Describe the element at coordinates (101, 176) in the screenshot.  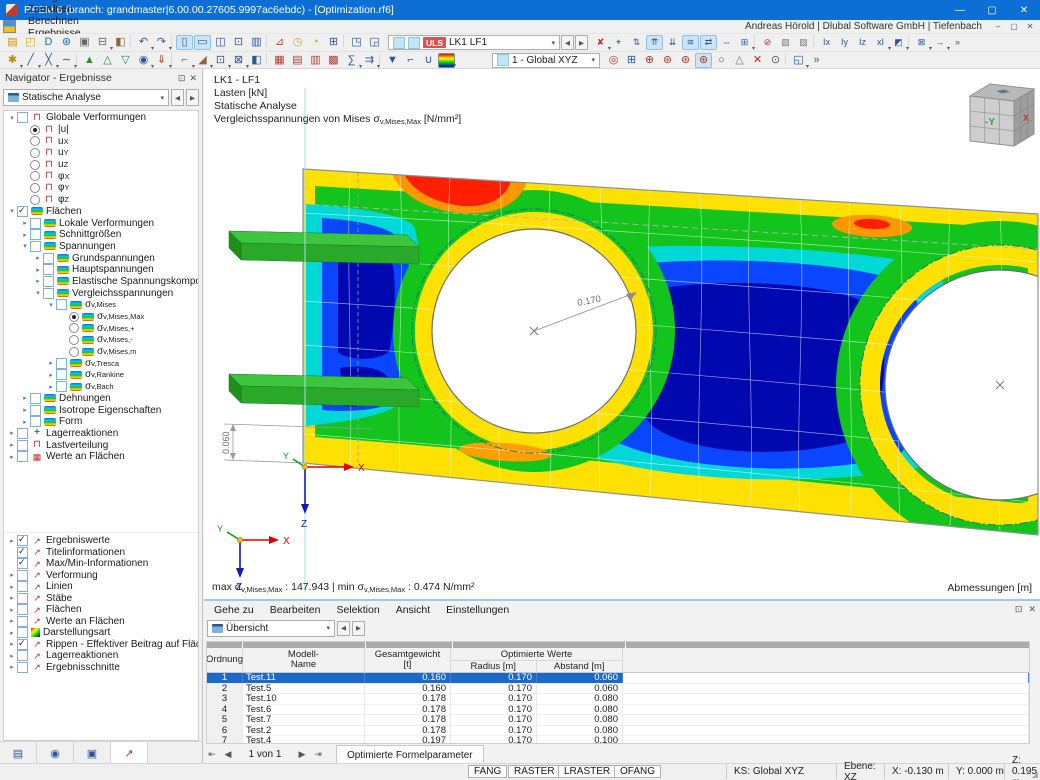
I see `tree-item: φX` at that location.